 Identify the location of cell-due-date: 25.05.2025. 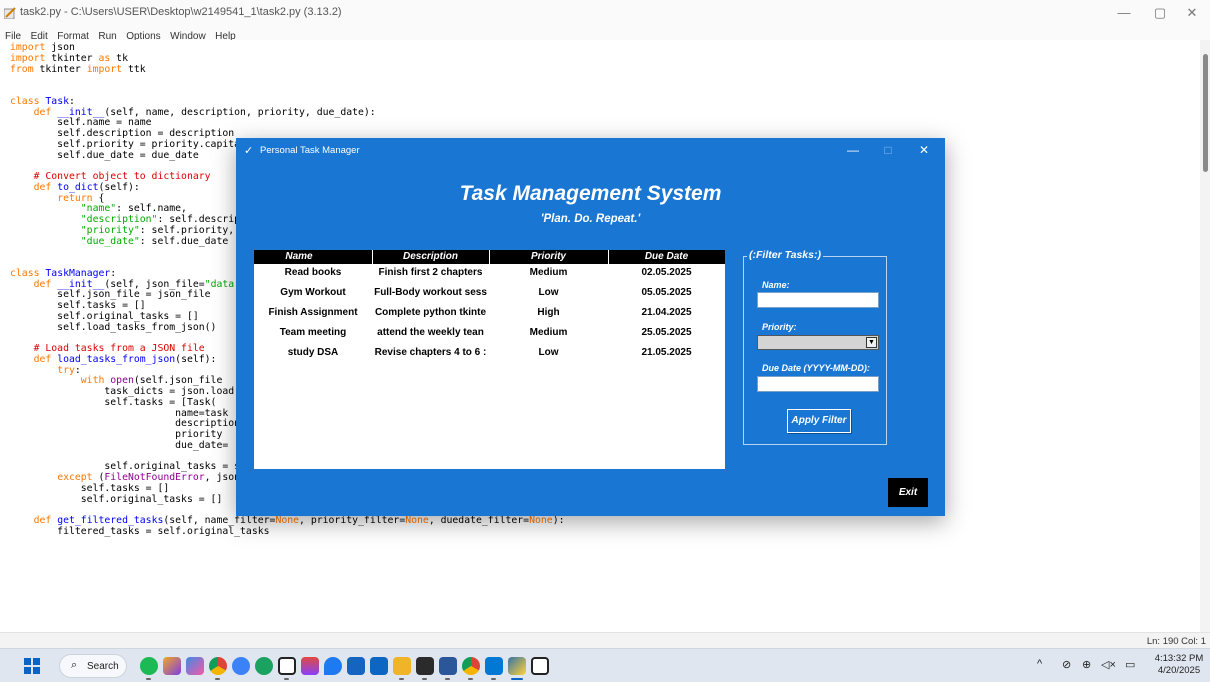
(666, 332).